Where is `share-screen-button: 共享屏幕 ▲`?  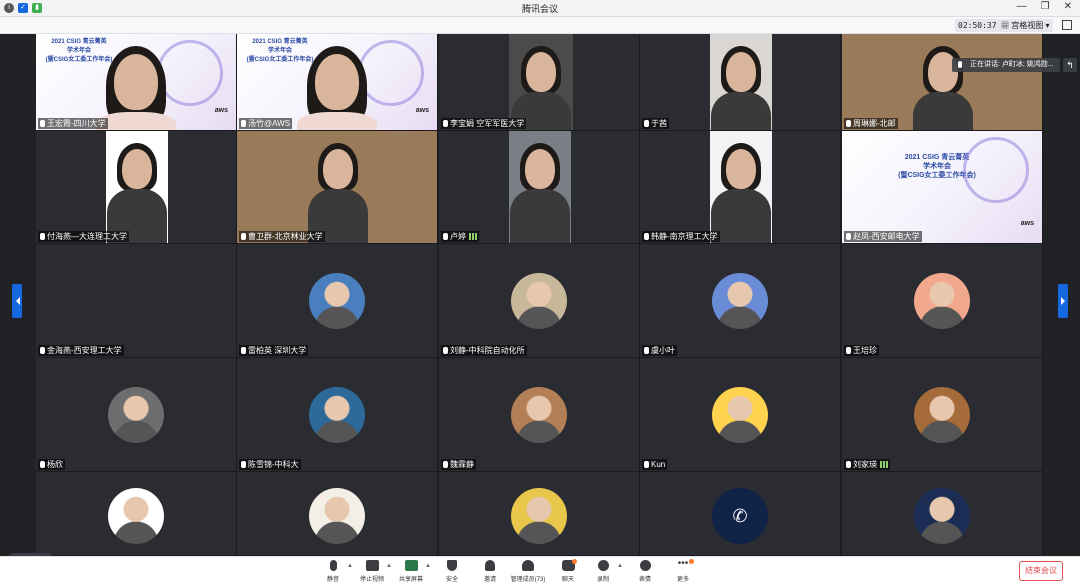 share-screen-button: 共享屏幕 ▲ is located at coordinates (411, 571).